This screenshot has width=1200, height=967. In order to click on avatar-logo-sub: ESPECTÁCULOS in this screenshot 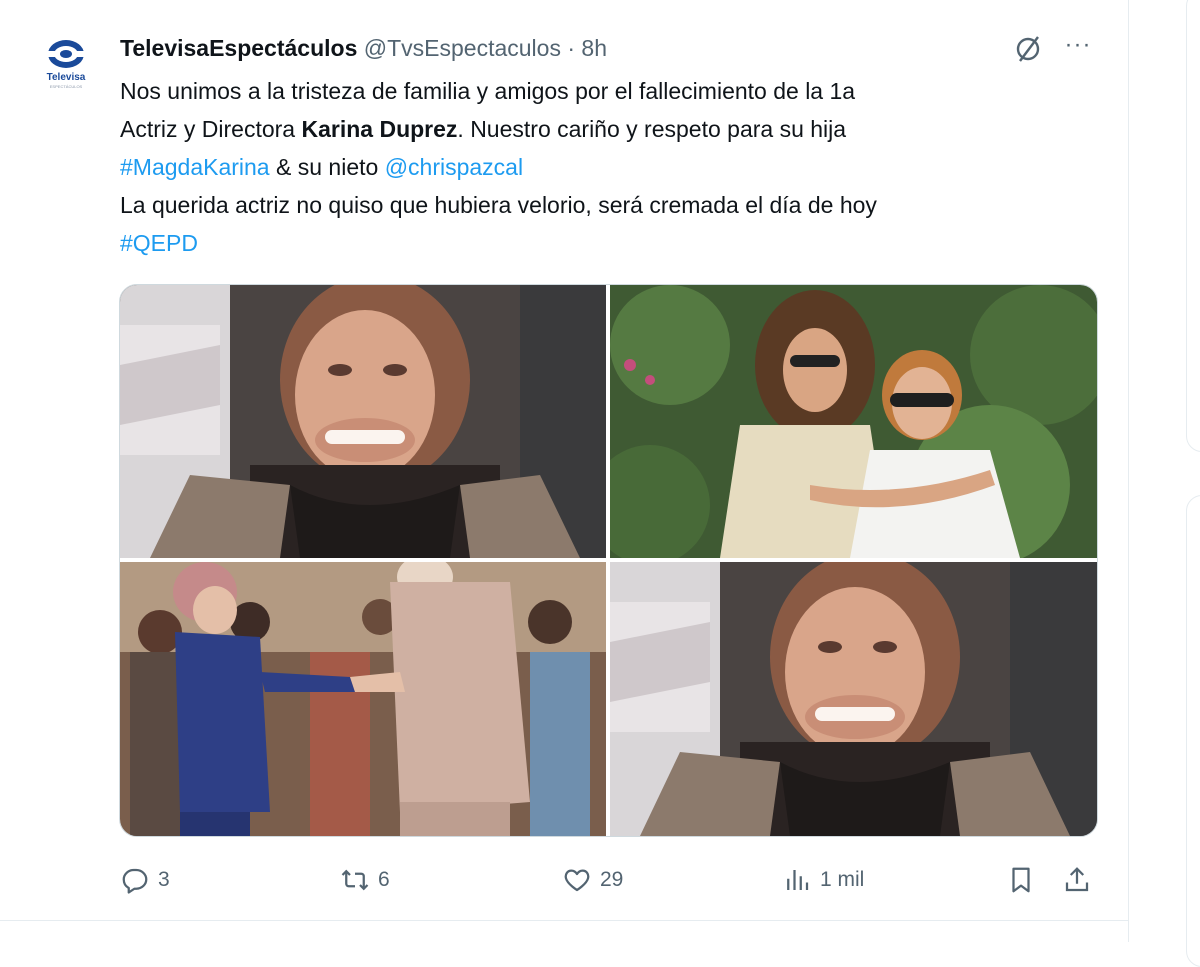, I will do `click(66, 86)`.